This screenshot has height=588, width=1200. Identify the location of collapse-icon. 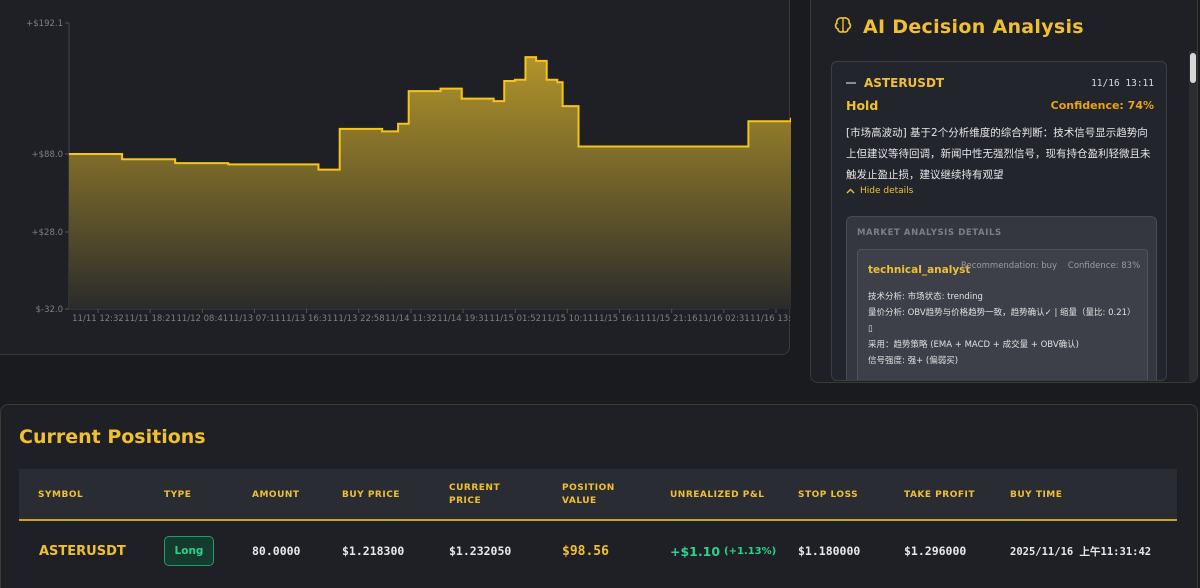
(851, 83).